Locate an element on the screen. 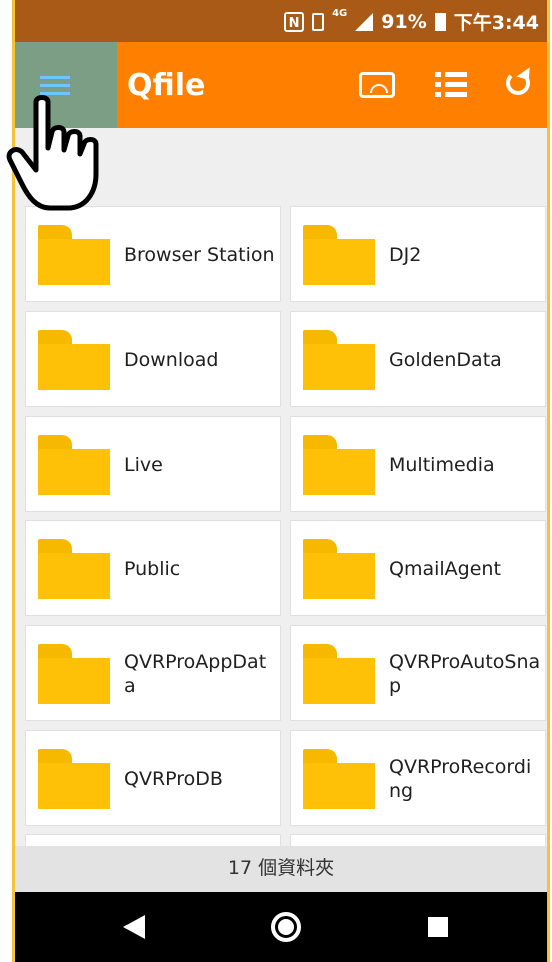 Image resolution: width=552 pixels, height=962 pixels. status-icons: N 4G 91% 下午3:44 is located at coordinates (411, 21).